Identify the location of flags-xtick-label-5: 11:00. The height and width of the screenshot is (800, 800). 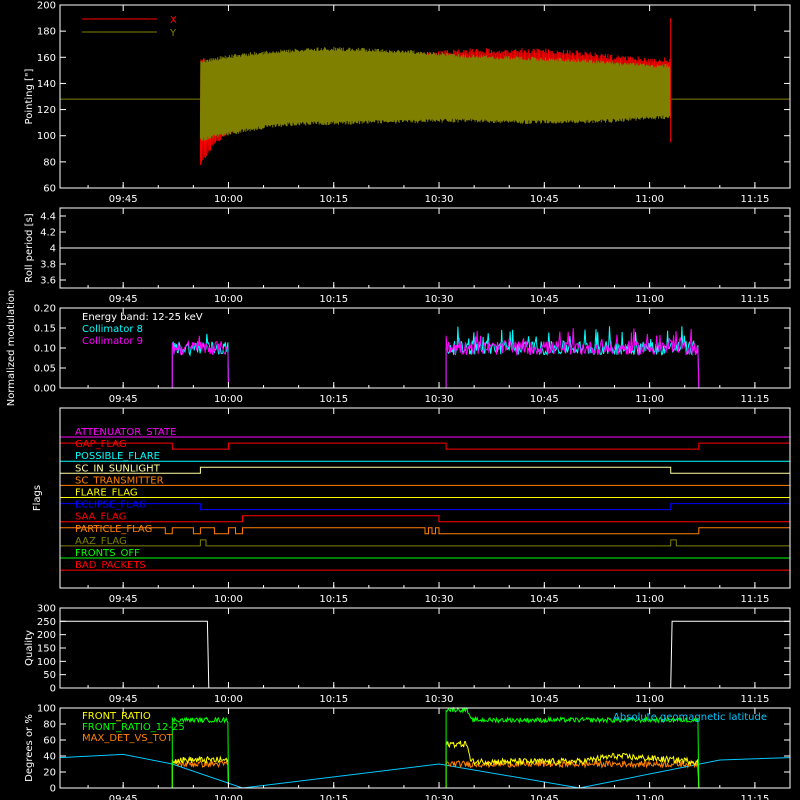
(649, 599).